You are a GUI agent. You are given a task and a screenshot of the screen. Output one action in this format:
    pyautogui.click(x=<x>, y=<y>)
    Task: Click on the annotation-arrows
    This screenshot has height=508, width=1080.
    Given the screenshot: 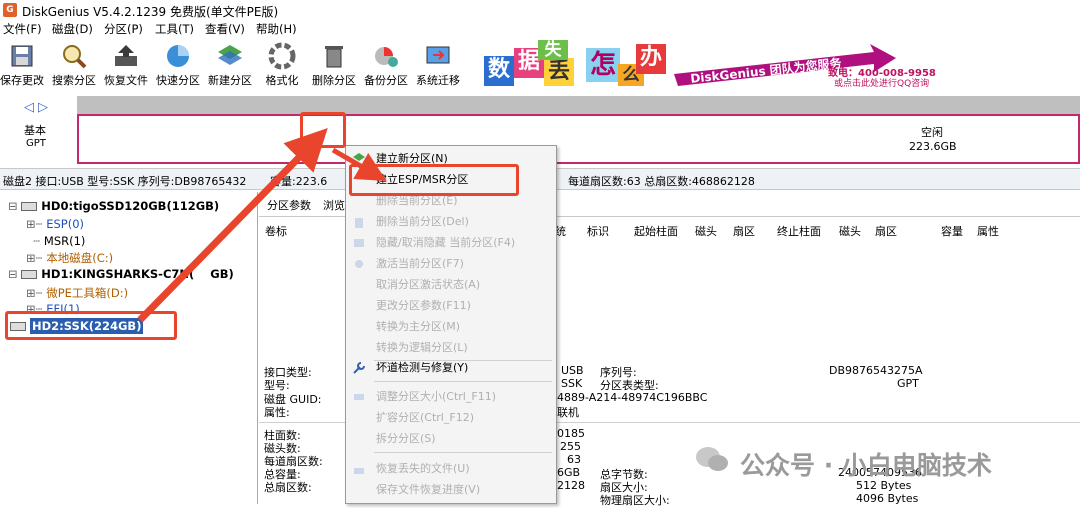 What is the action you would take?
    pyautogui.click(x=262, y=225)
    